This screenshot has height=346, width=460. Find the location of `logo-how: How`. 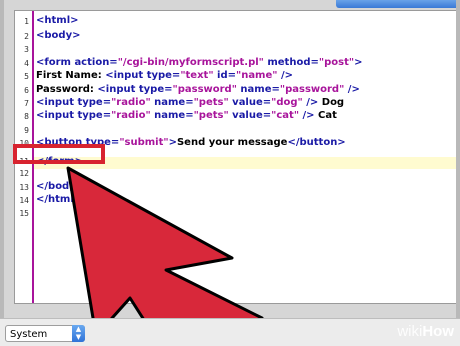

logo-how: How is located at coordinates (438, 331).